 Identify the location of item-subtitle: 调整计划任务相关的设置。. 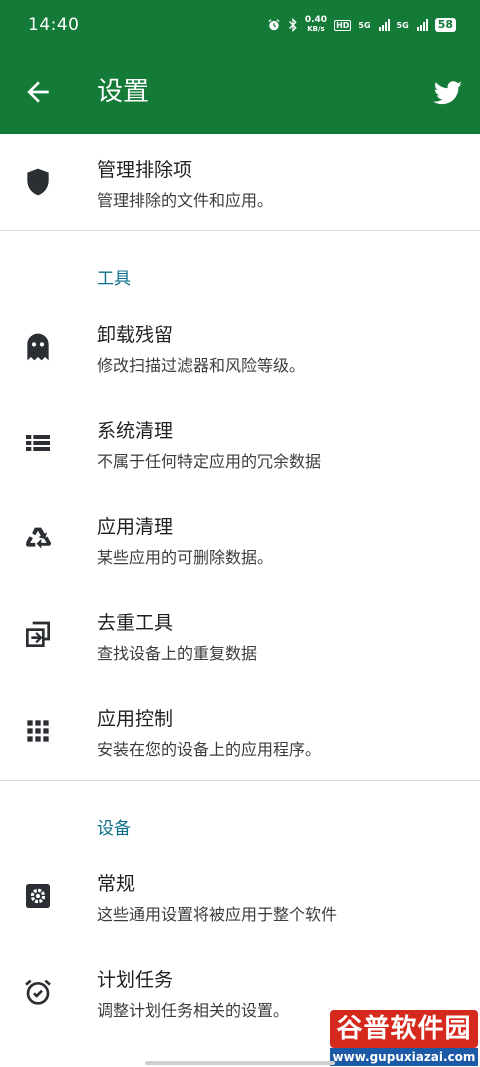
(193, 1010).